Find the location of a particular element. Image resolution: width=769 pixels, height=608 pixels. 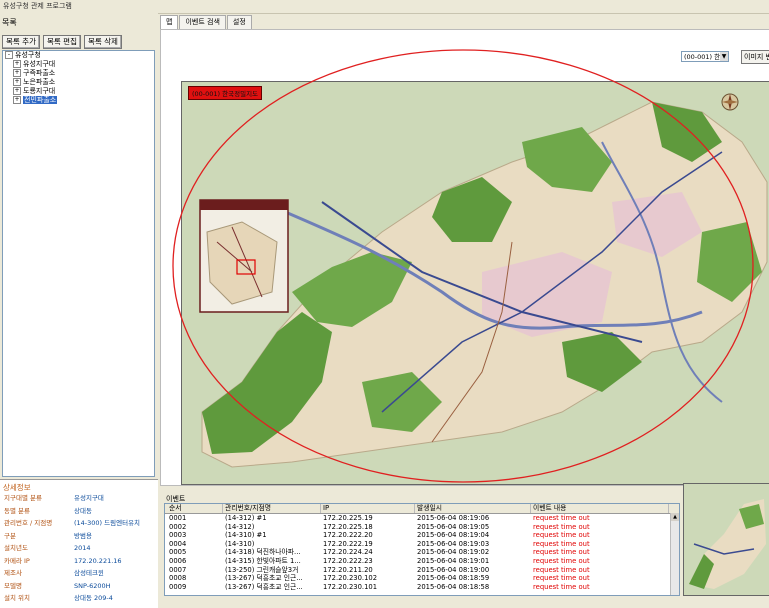

table-cell: (14-310) #1 is located at coordinates (246, 535).